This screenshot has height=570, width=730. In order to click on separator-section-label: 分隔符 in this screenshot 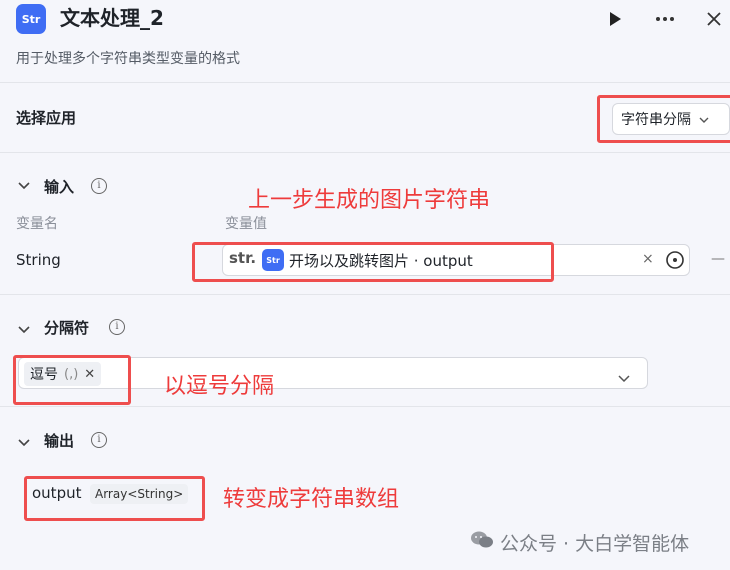, I will do `click(67, 328)`.